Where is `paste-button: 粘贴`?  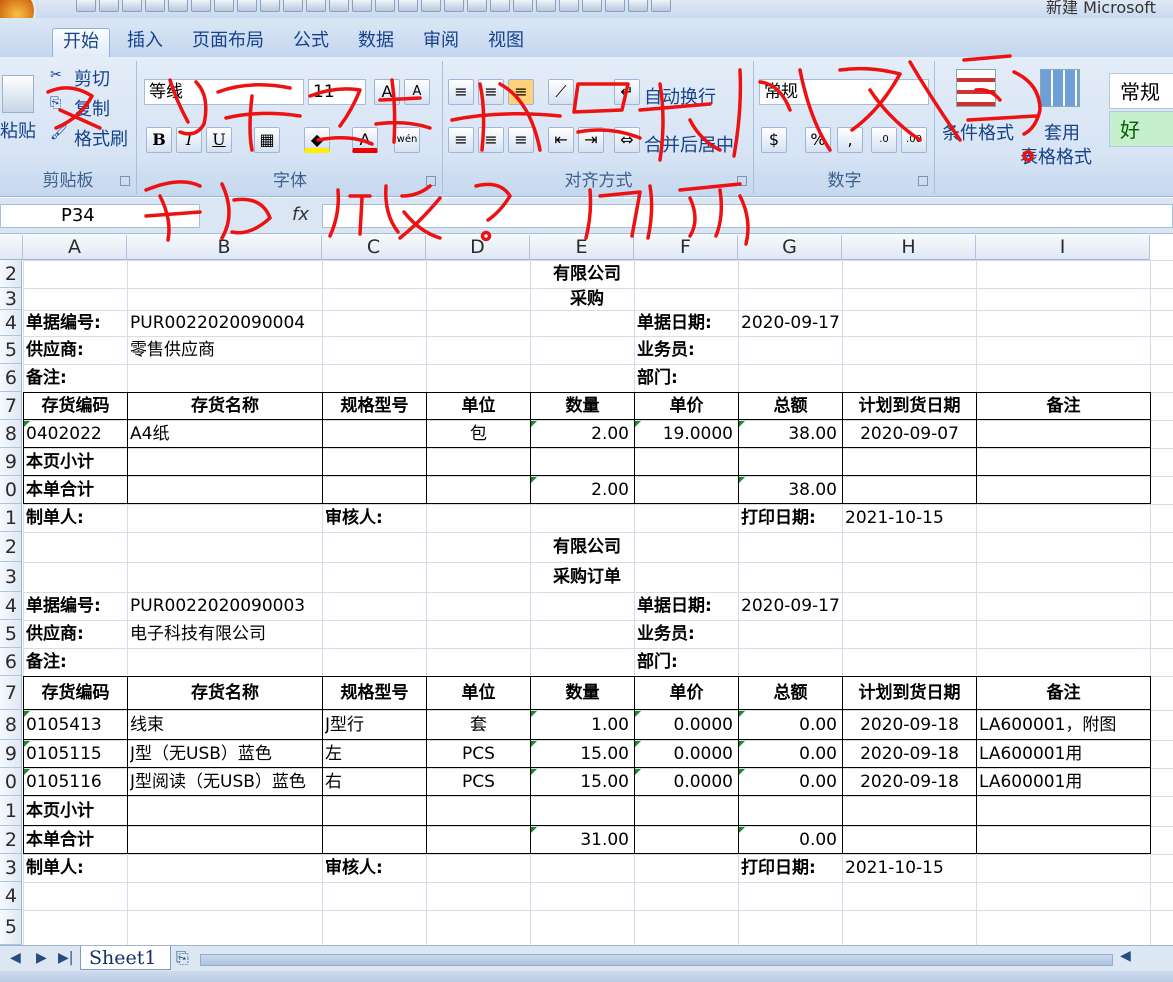 paste-button: 粘贴 is located at coordinates (18, 130).